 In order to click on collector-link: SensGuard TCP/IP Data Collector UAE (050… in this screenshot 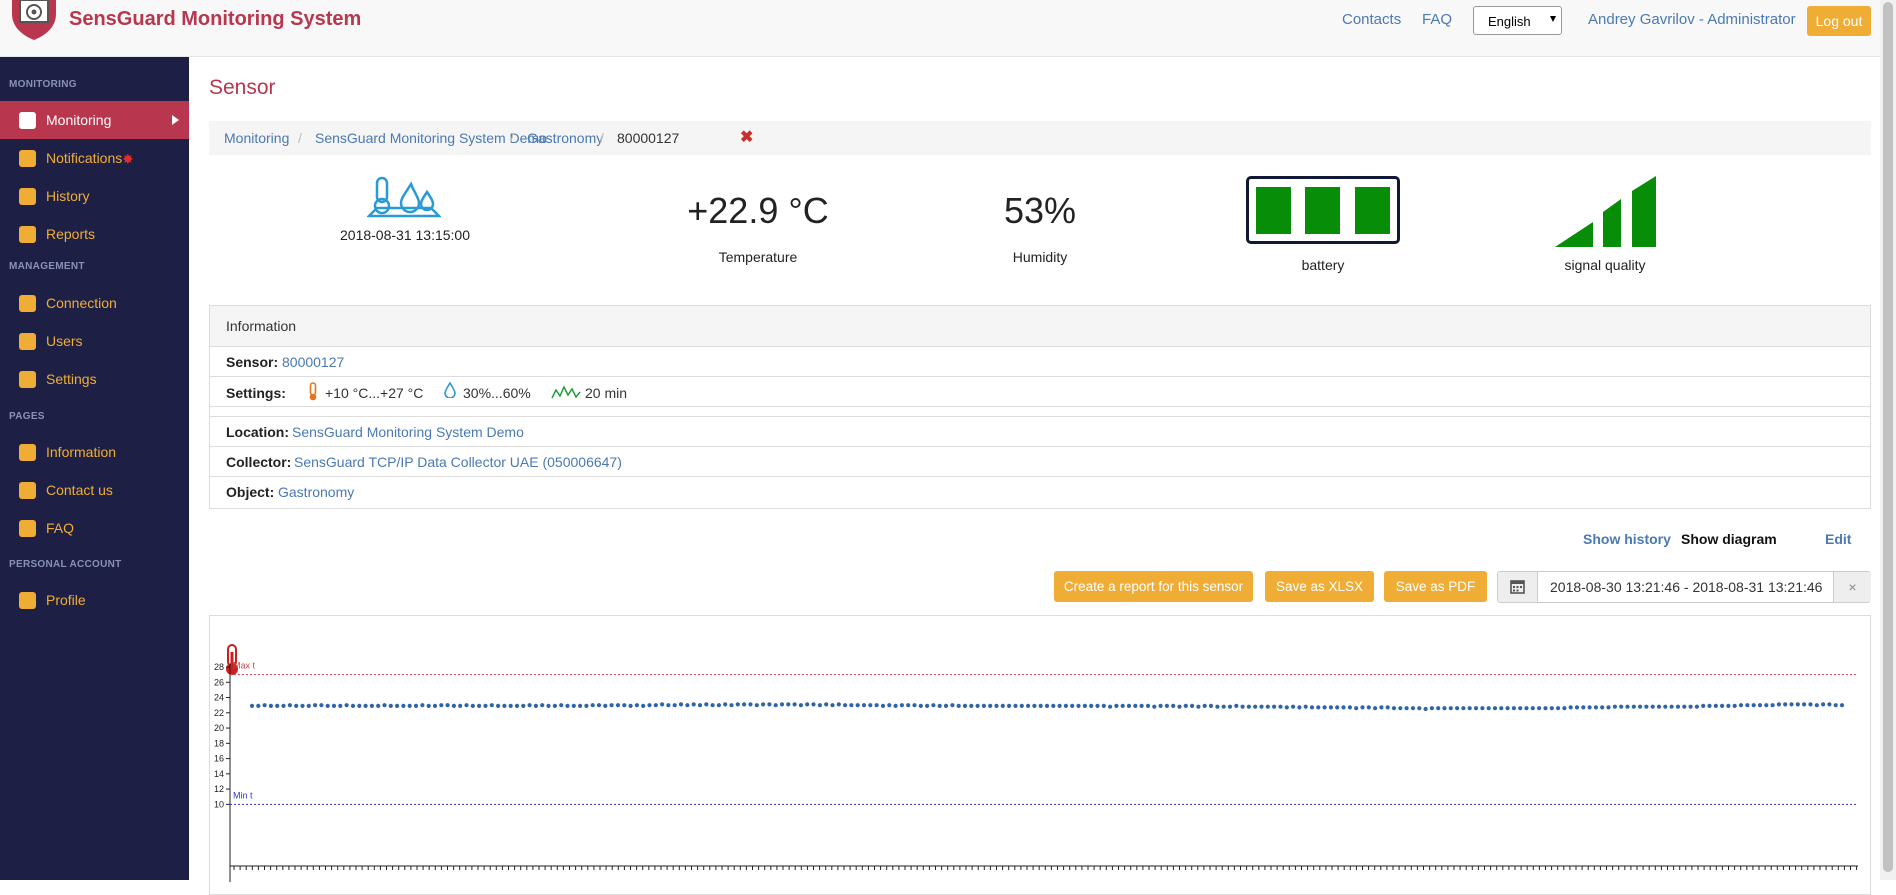, I will do `click(458, 462)`.